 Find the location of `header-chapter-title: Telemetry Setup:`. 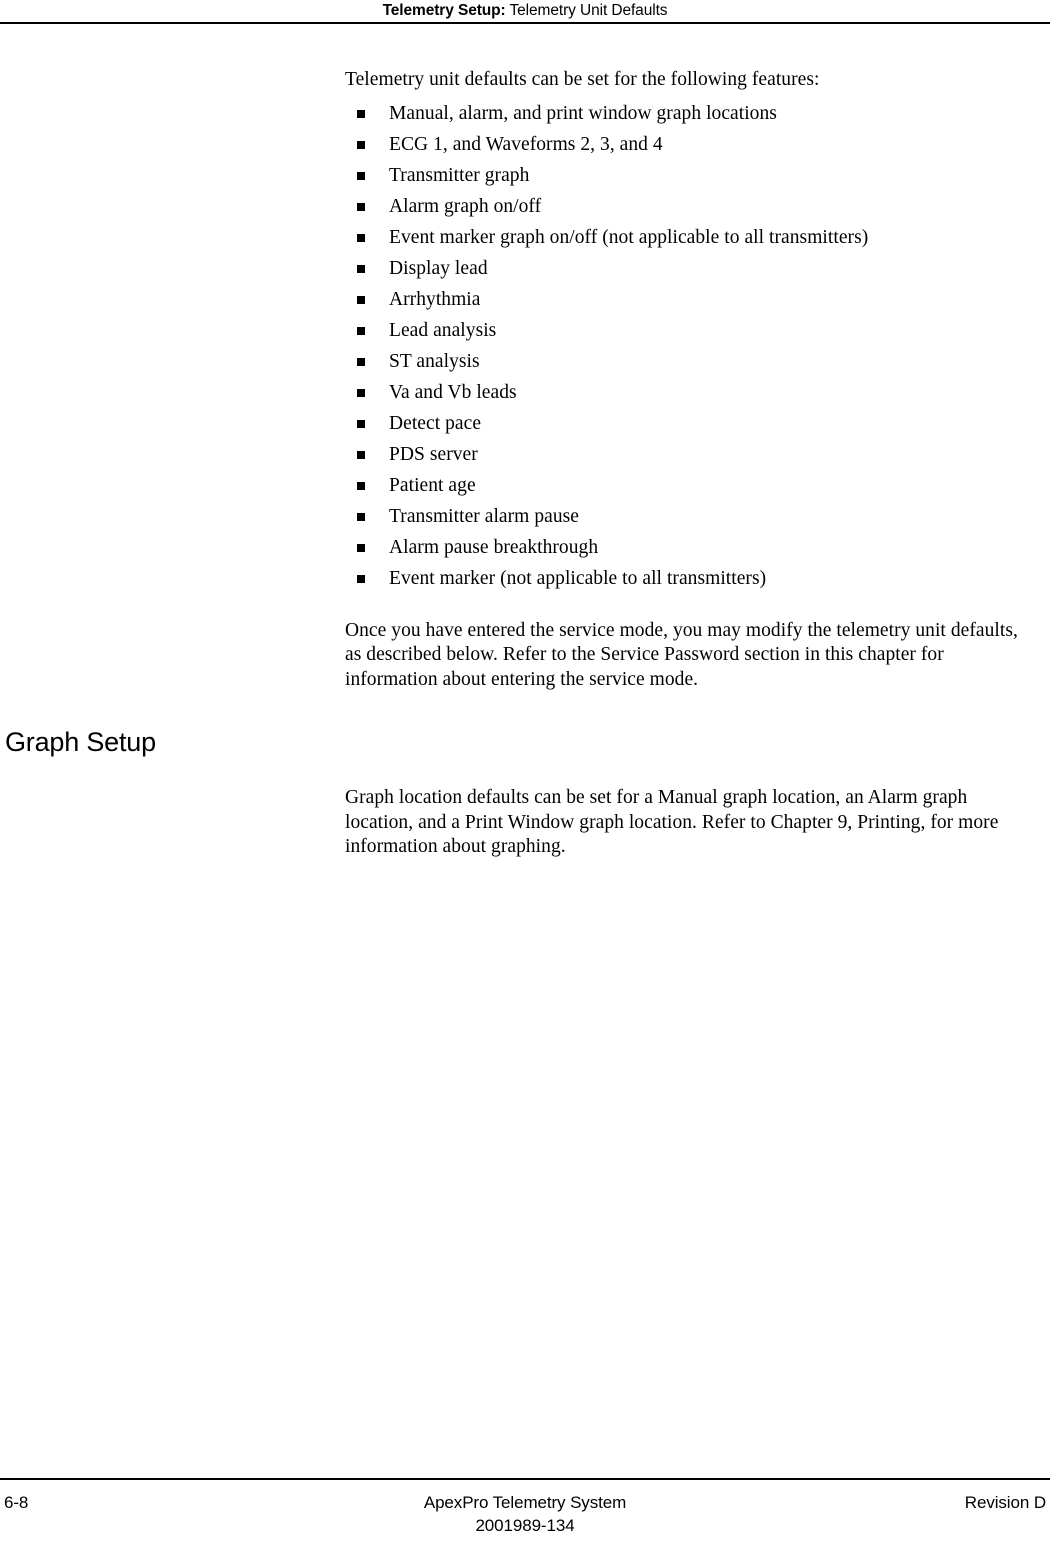

header-chapter-title: Telemetry Setup: is located at coordinates (444, 10).